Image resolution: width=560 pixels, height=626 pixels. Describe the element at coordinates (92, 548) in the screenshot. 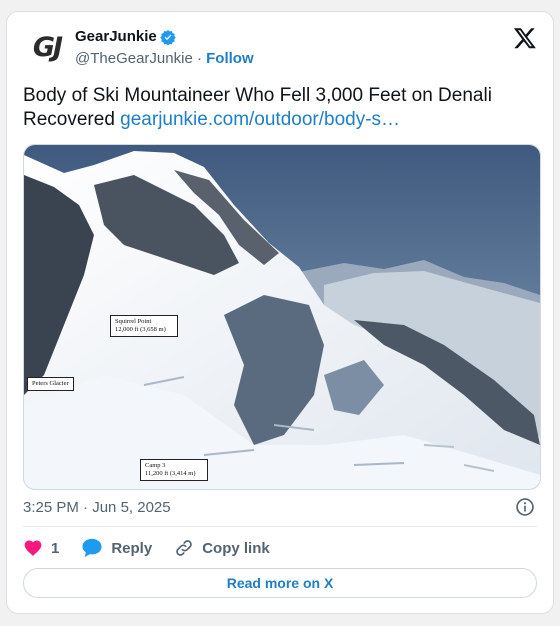

I see `reply-bubble-icon` at that location.